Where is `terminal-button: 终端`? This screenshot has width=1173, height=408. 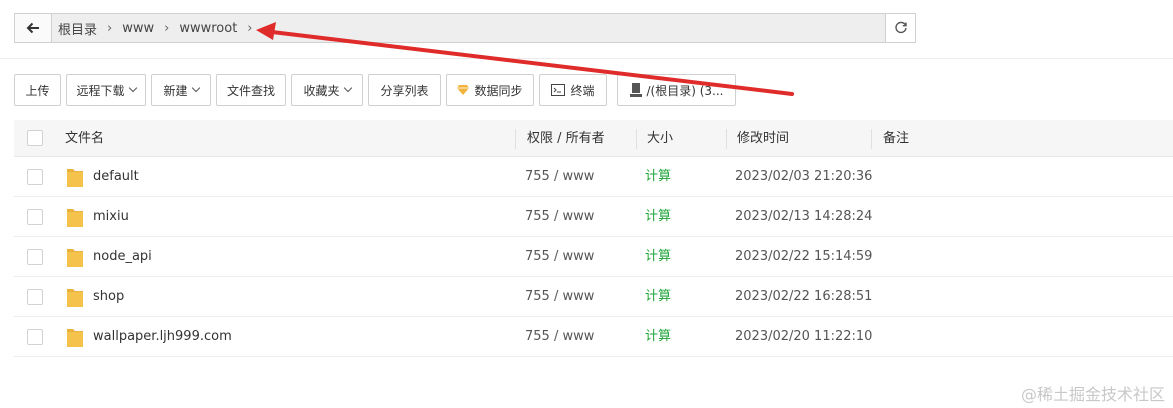
terminal-button: 终端 is located at coordinates (573, 90).